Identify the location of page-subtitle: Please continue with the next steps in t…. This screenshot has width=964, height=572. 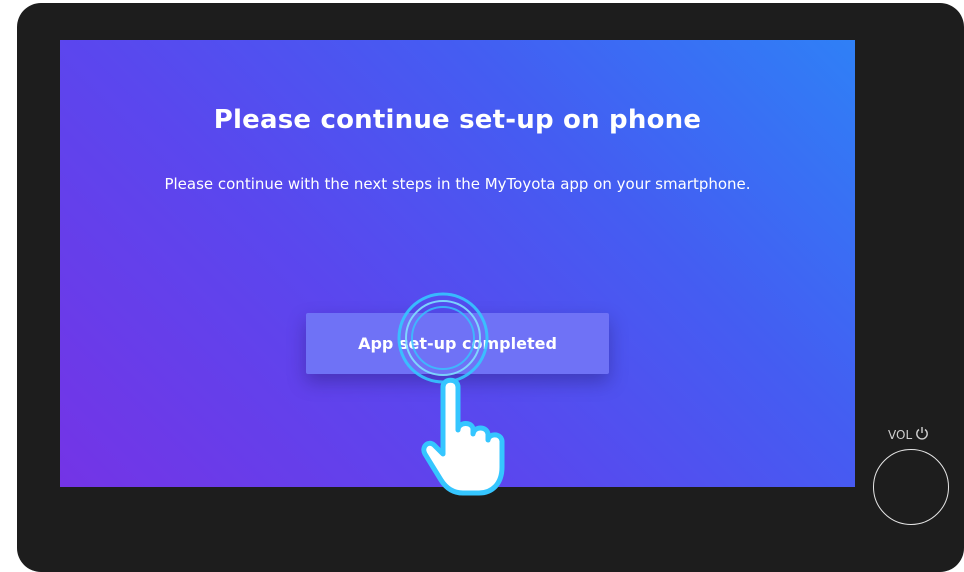
(457, 184).